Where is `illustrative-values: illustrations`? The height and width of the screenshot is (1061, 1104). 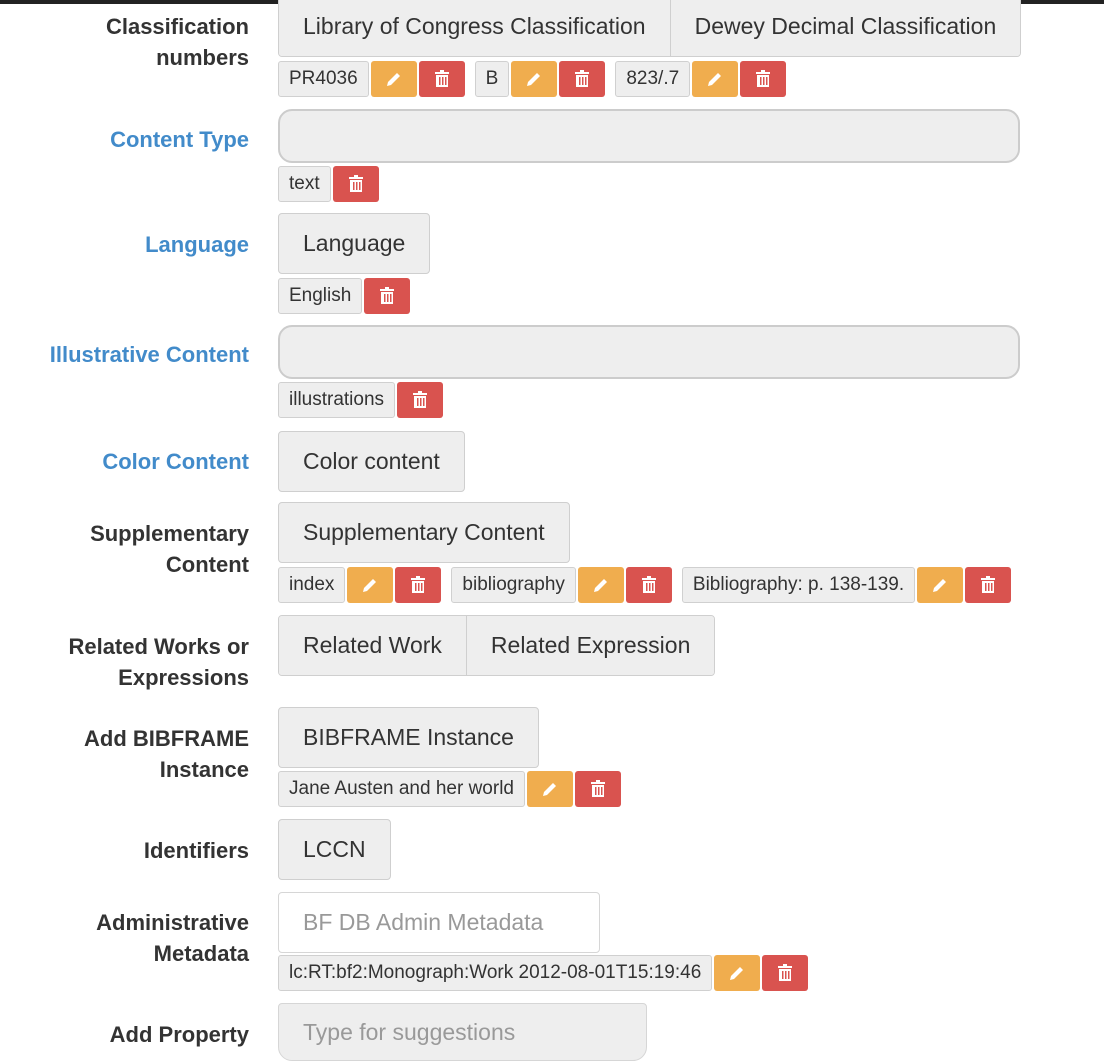
illustrative-values: illustrations is located at coordinates (365, 400).